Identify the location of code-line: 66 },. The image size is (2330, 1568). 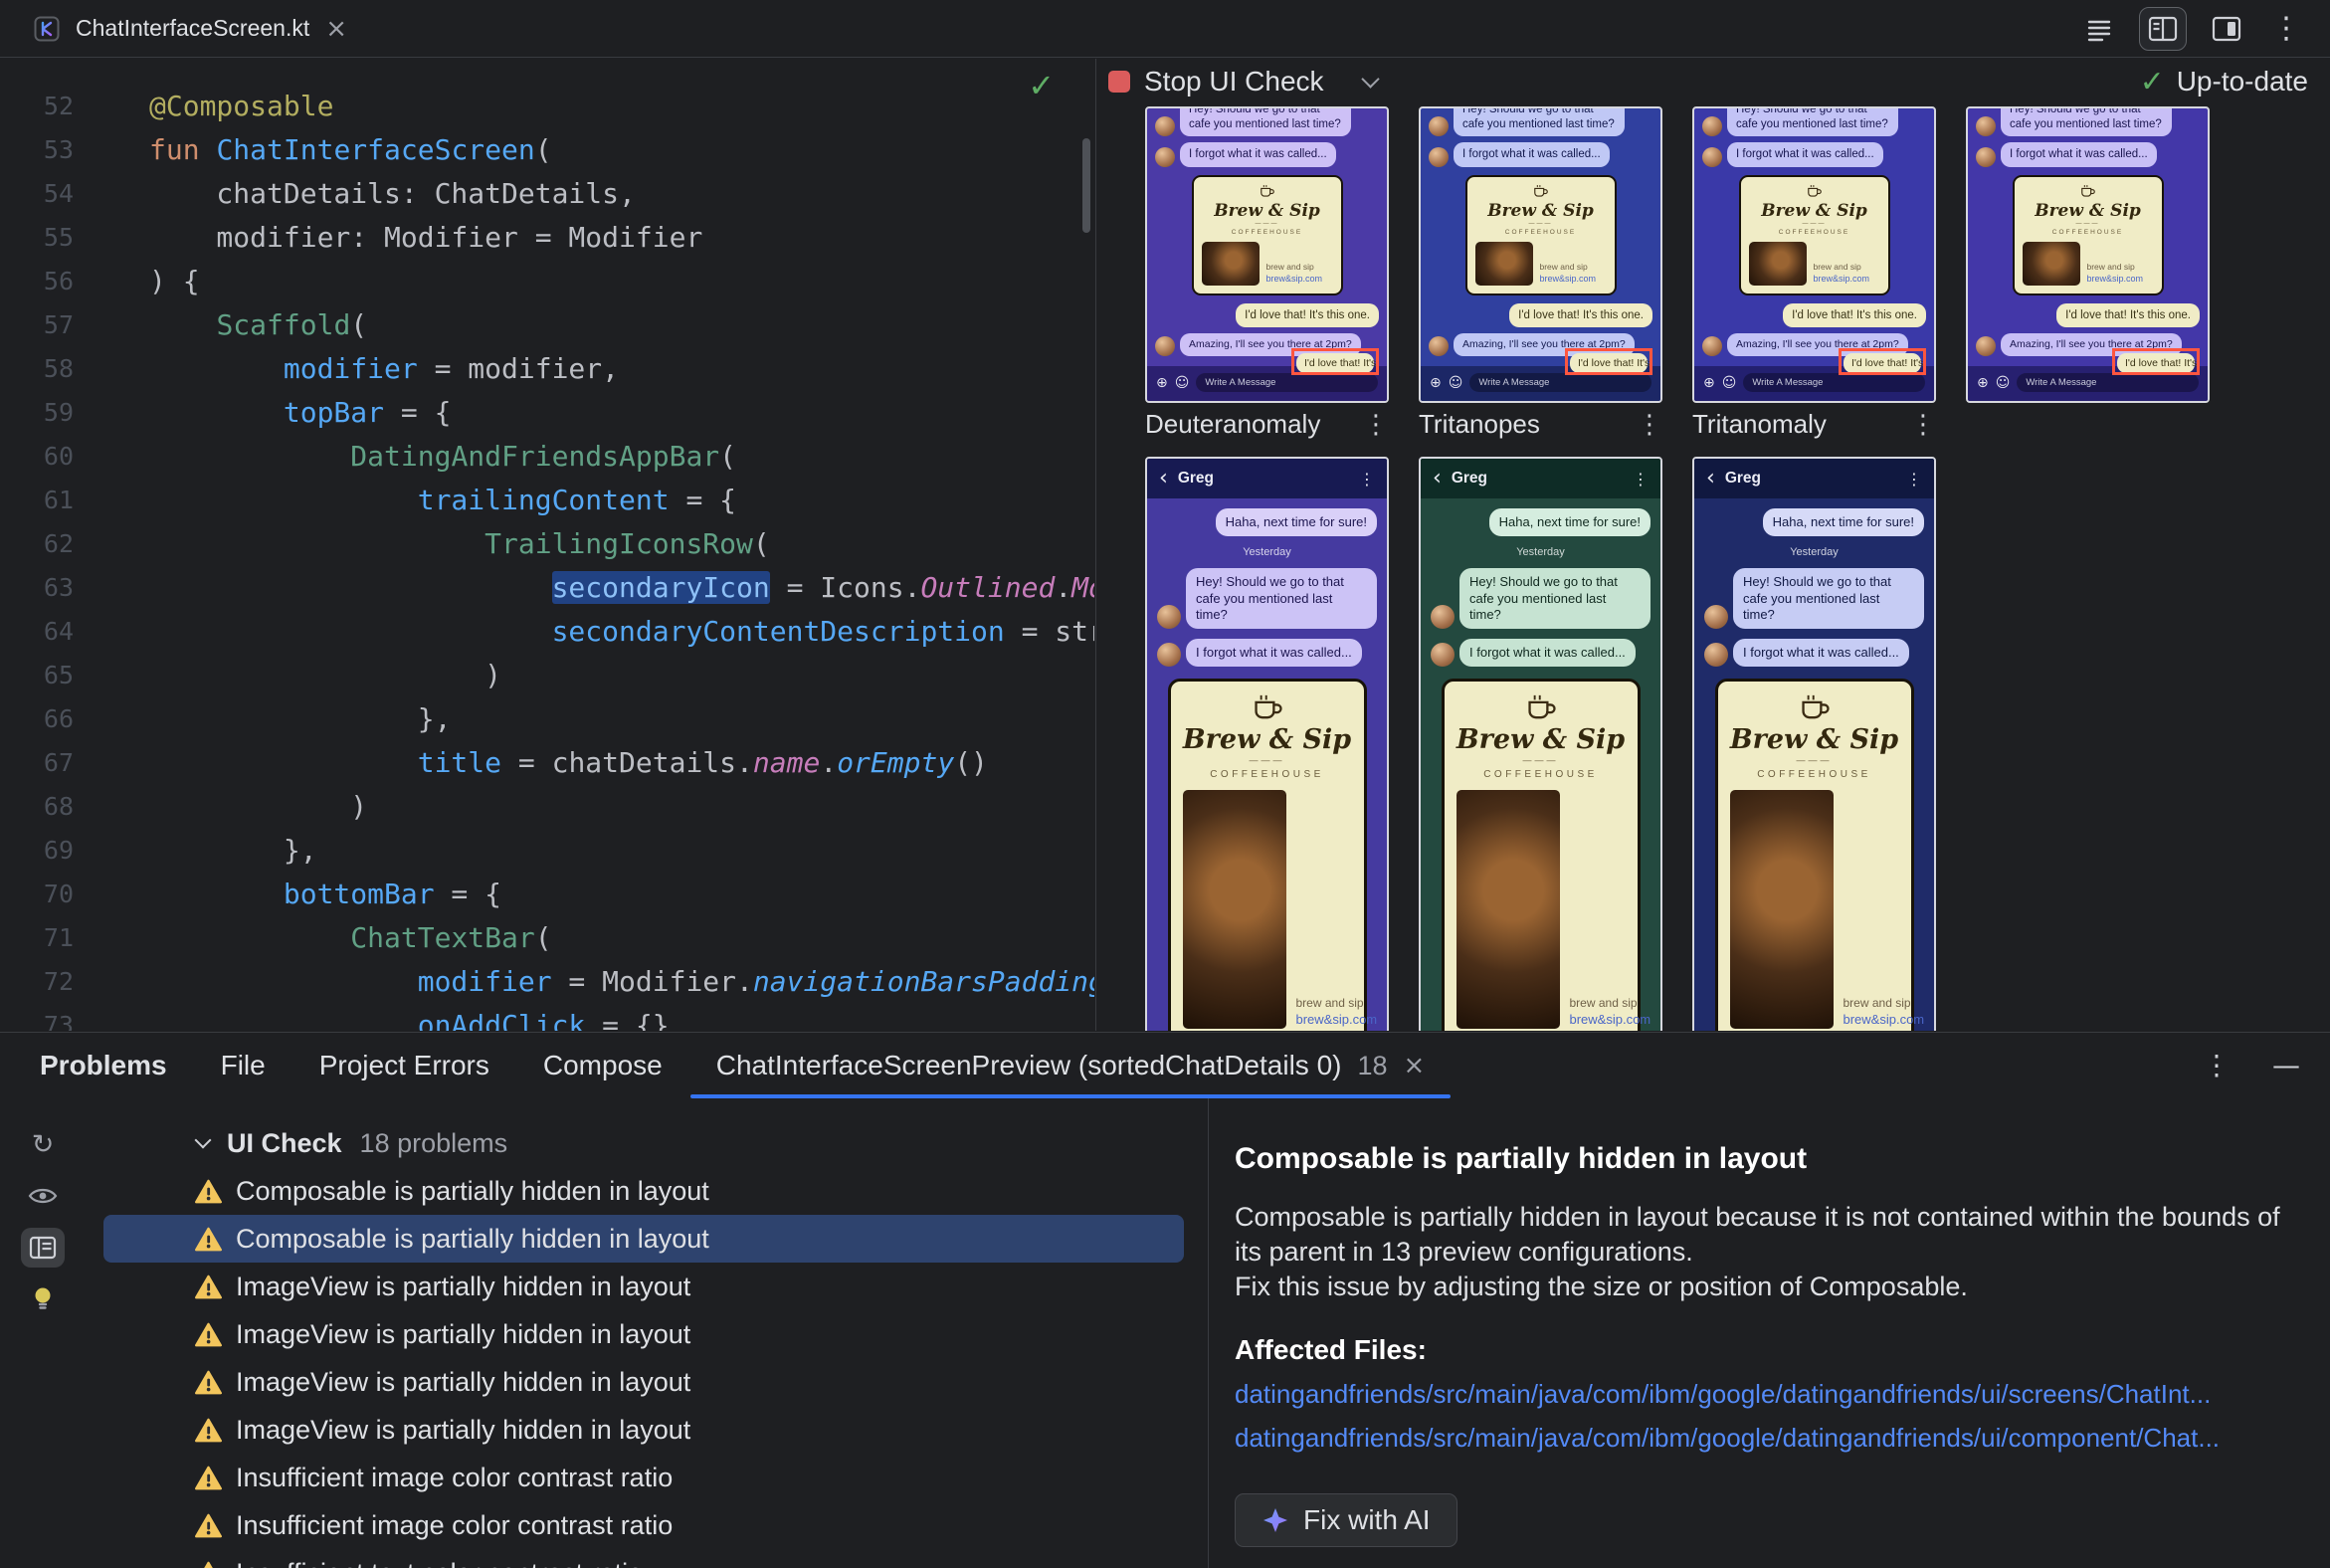
(547, 719).